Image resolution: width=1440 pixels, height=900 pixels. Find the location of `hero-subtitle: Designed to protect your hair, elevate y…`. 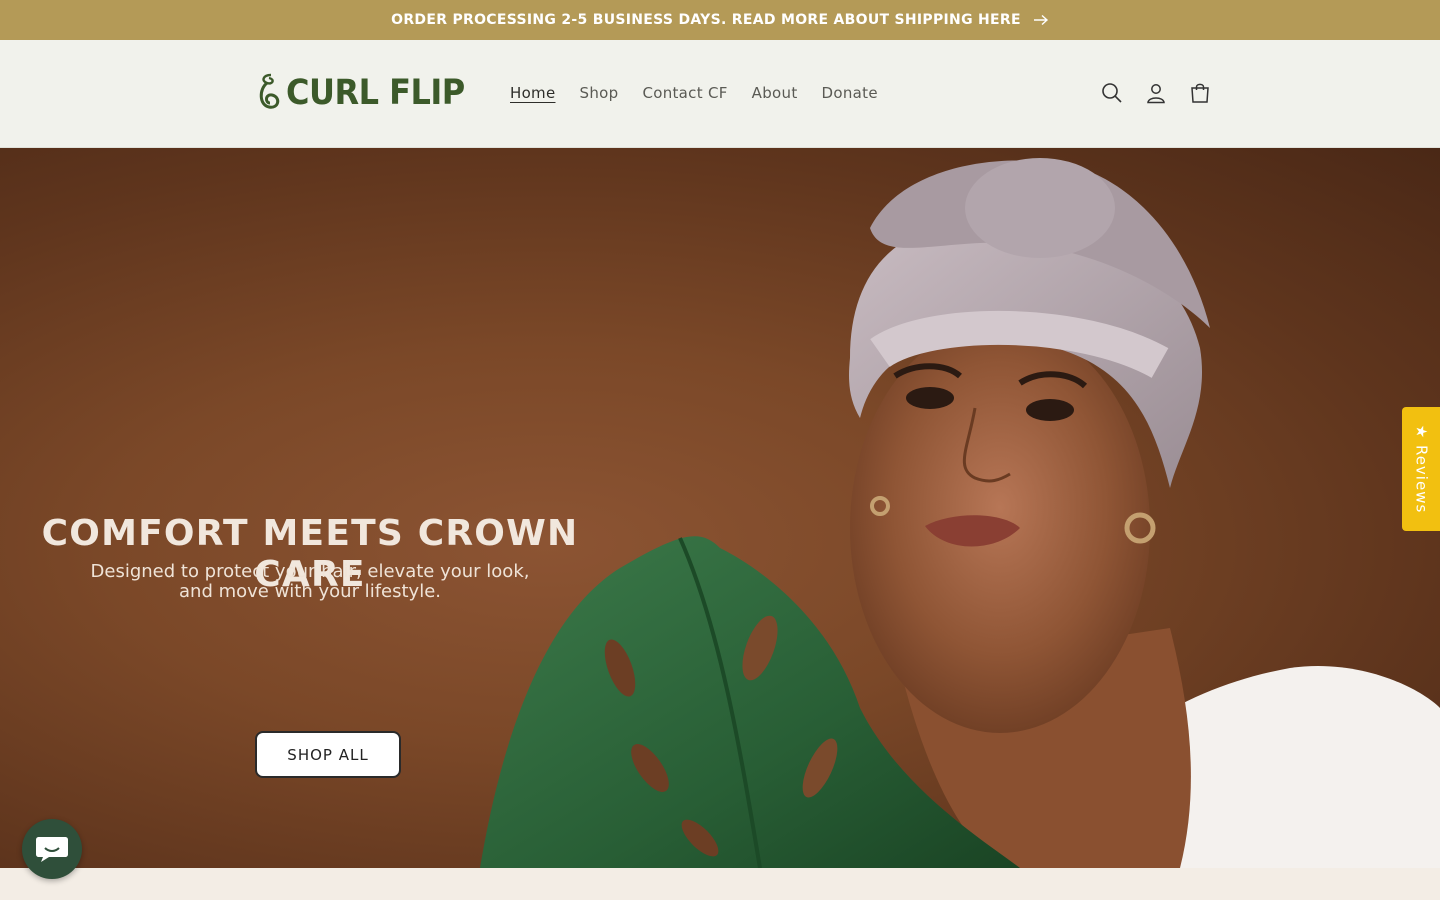

hero-subtitle: Designed to protect your hair, elevate y… is located at coordinates (310, 582).